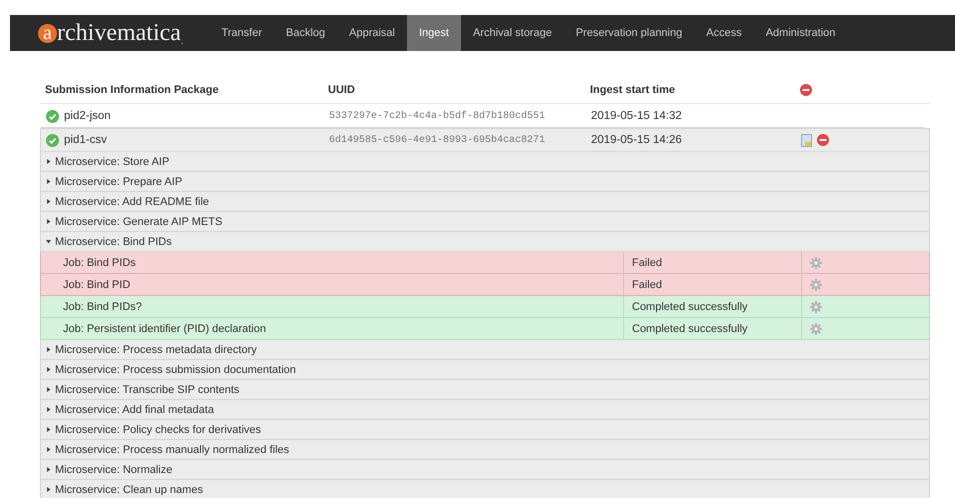 This screenshot has height=498, width=955. Describe the element at coordinates (433, 33) in the screenshot. I see `nav-tab: Ingest` at that location.